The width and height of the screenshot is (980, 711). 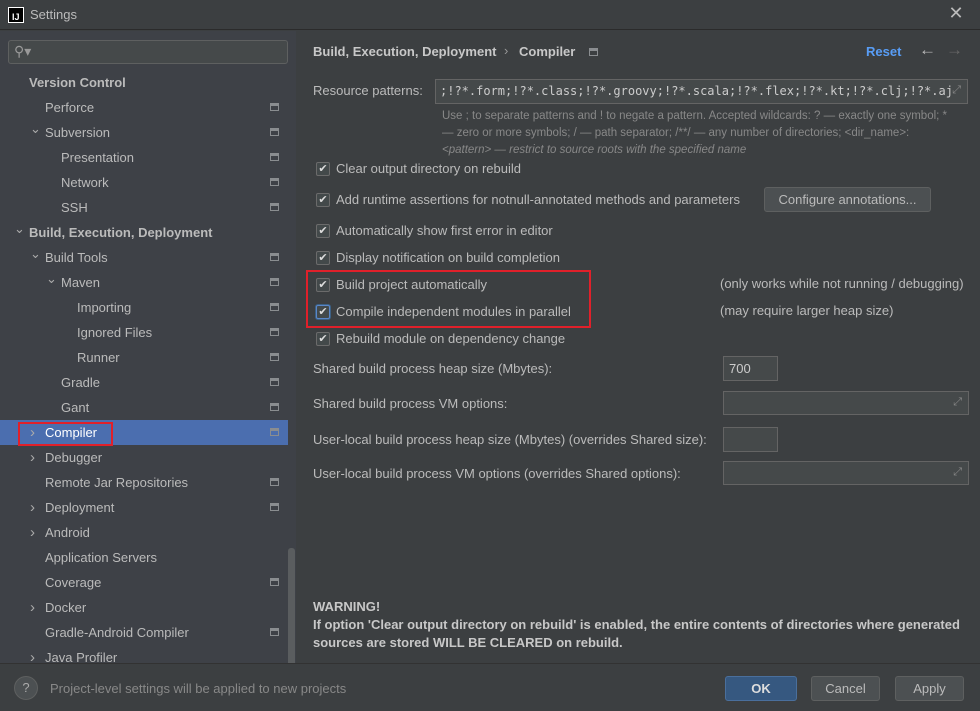 I want to click on sidebar-item-network: Network, so click(x=144, y=182).